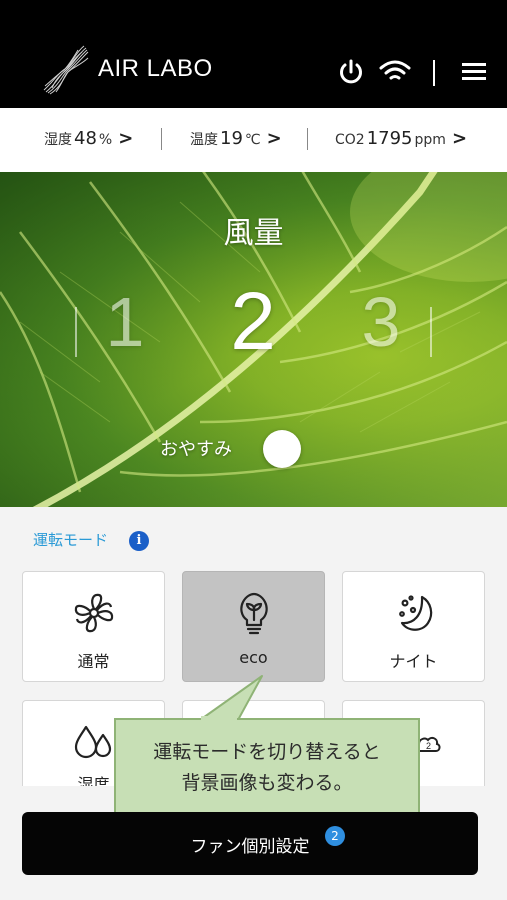 This screenshot has height=900, width=507. I want to click on power-icon, so click(351, 72).